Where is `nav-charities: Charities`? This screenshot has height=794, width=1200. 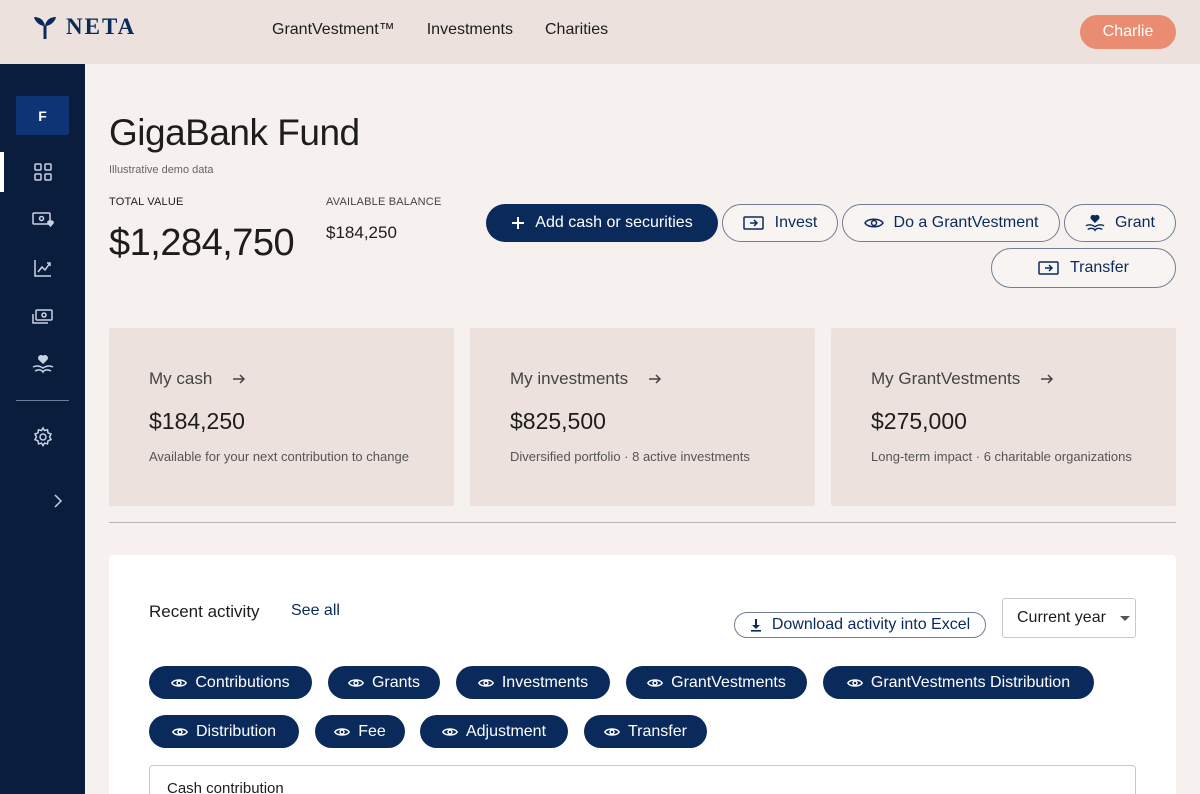 nav-charities: Charities is located at coordinates (576, 30).